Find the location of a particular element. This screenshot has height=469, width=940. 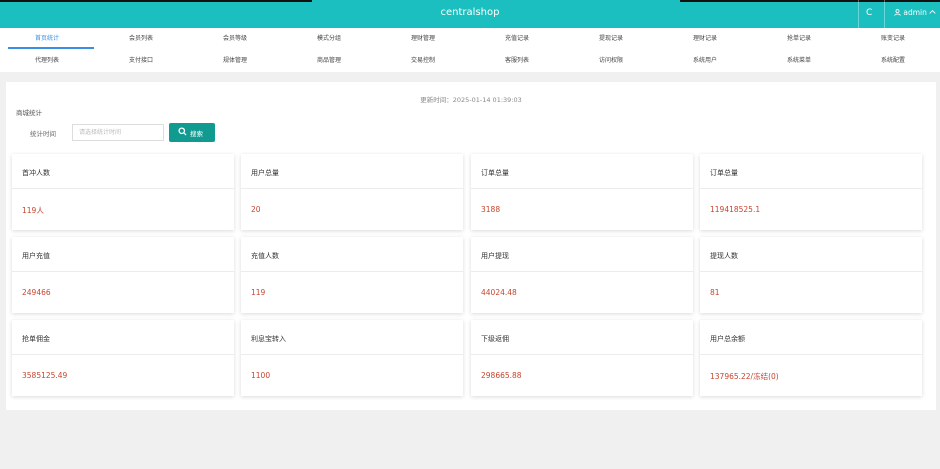

stat-card: 用户总余额 137965.22/冻结(0) is located at coordinates (811, 358).